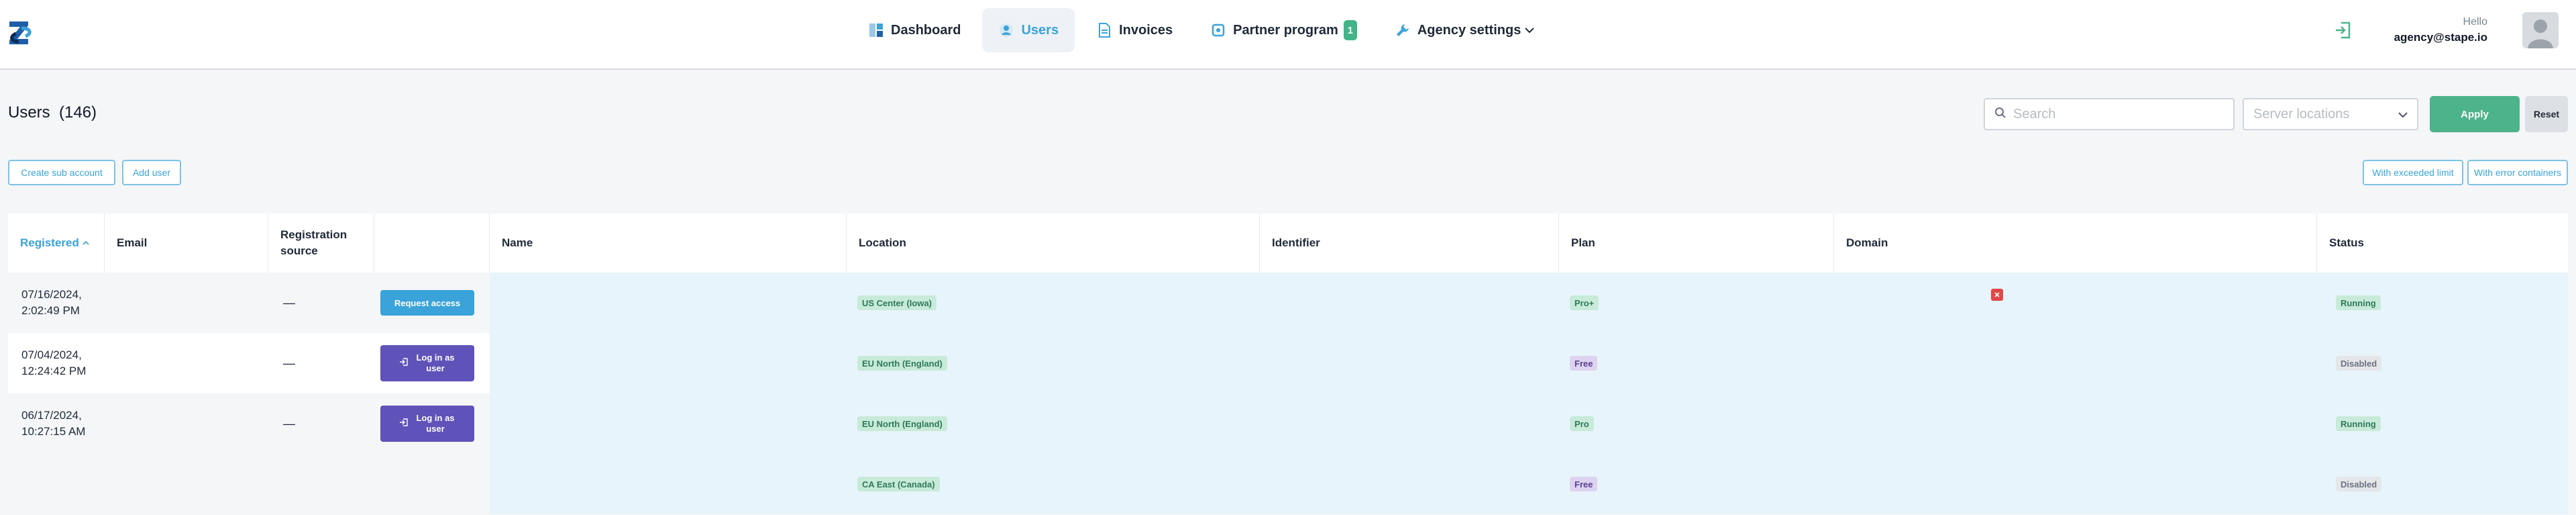  Describe the element at coordinates (1529, 303) in the screenshot. I see `row-scroll-cells: US Center (Iowa) Pro+ Running` at that location.